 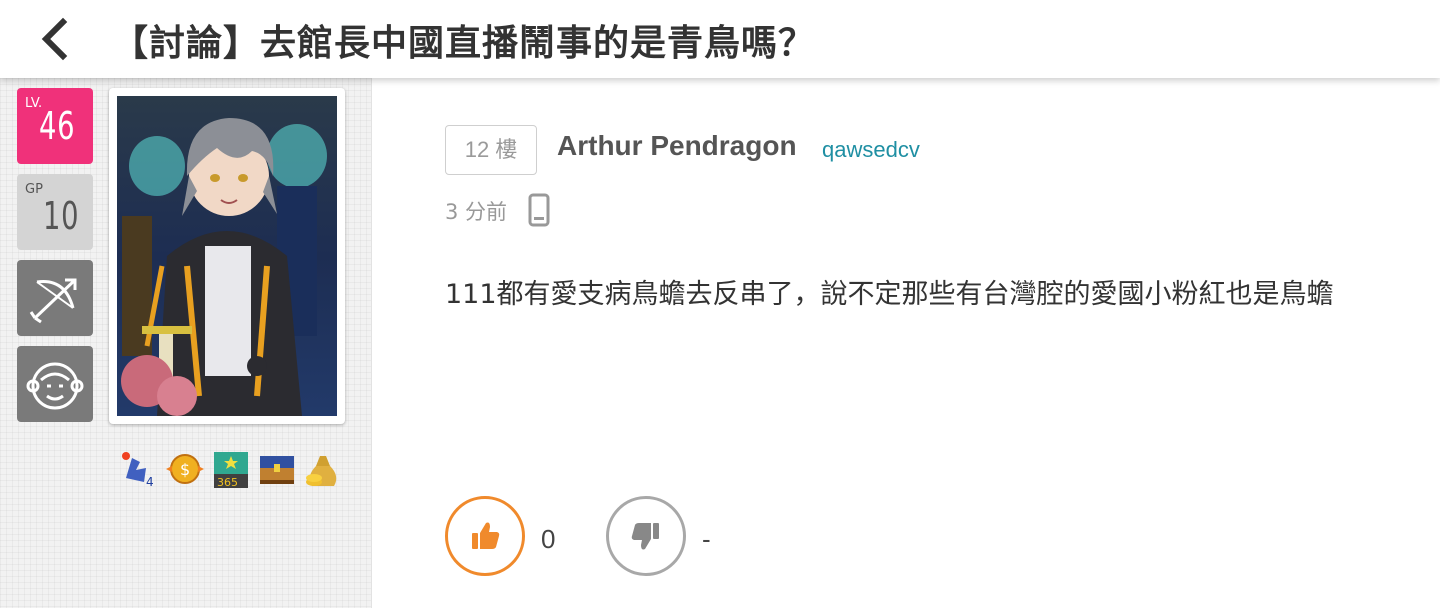 I want to click on level-value: 46, so click(x=57, y=126).